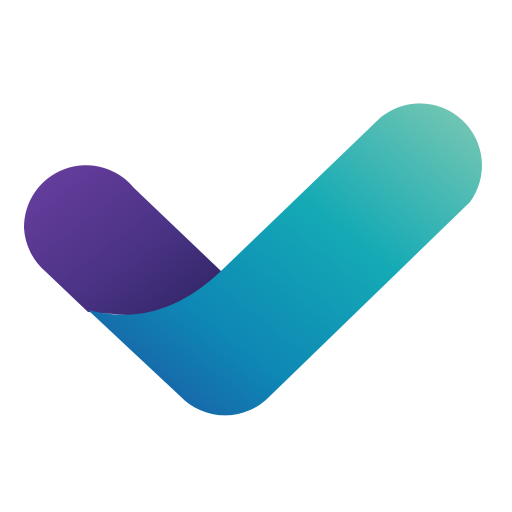 The width and height of the screenshot is (512, 512). What do you see at coordinates (123, 240) in the screenshot?
I see `checkmark-short-stroke` at bounding box center [123, 240].